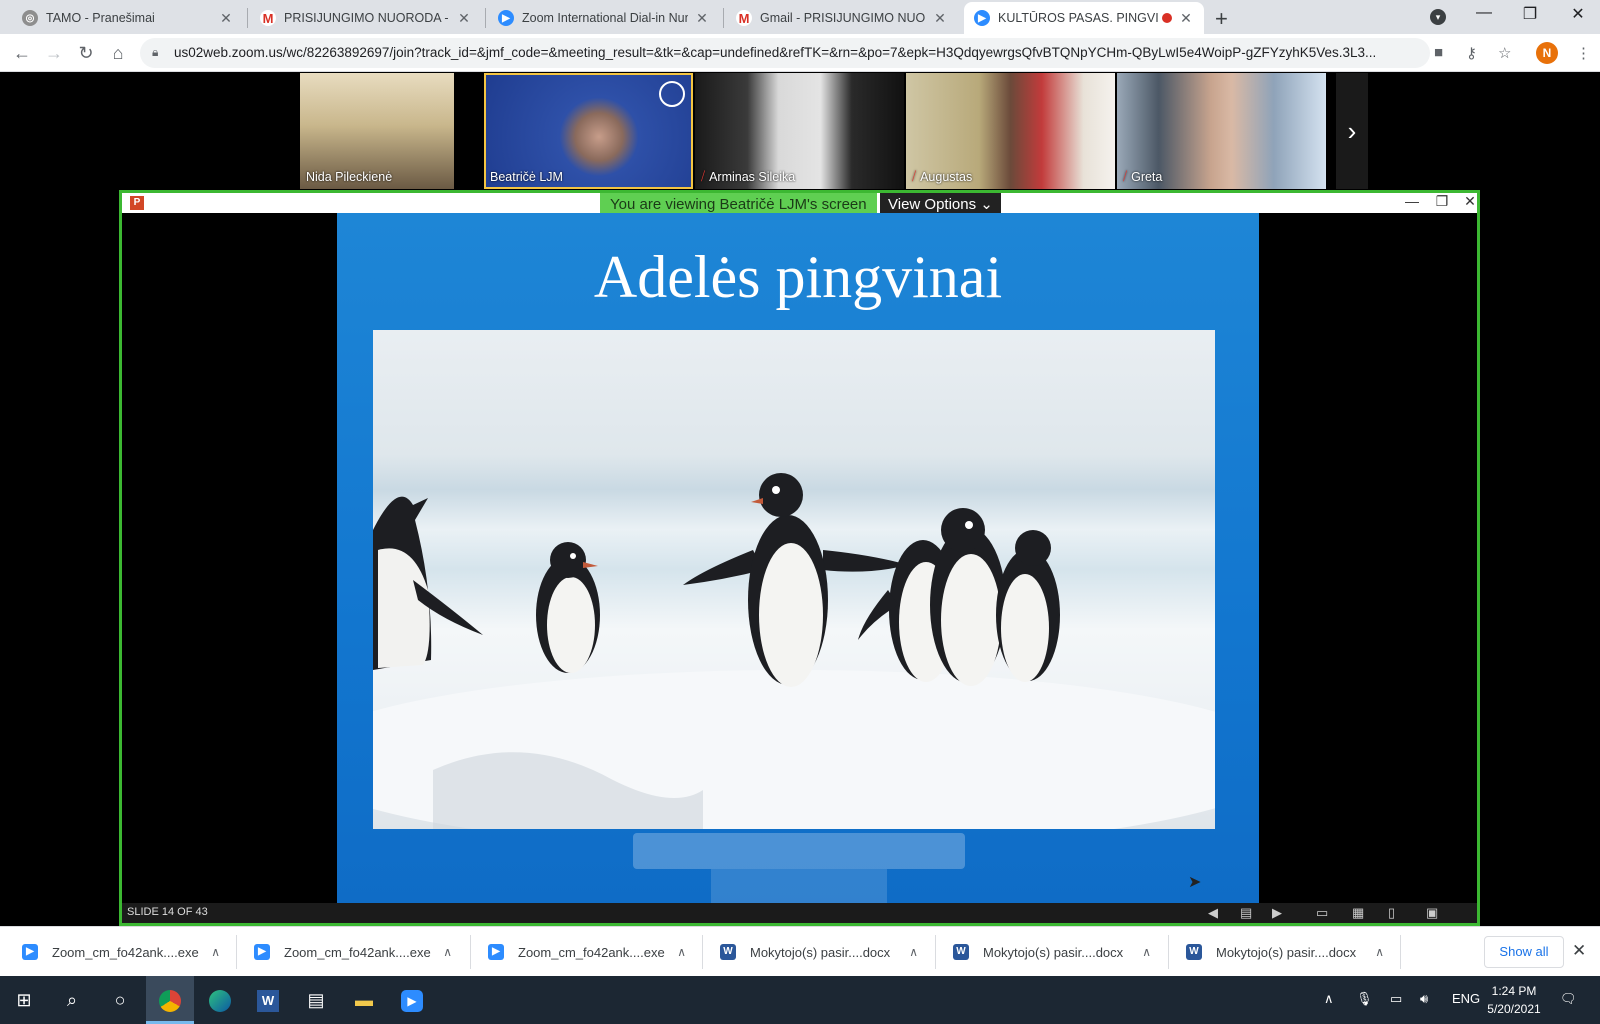 Image resolution: width=1600 pixels, height=1024 pixels. What do you see at coordinates (1470, 201) in the screenshot?
I see `close-share-button: ✕` at bounding box center [1470, 201].